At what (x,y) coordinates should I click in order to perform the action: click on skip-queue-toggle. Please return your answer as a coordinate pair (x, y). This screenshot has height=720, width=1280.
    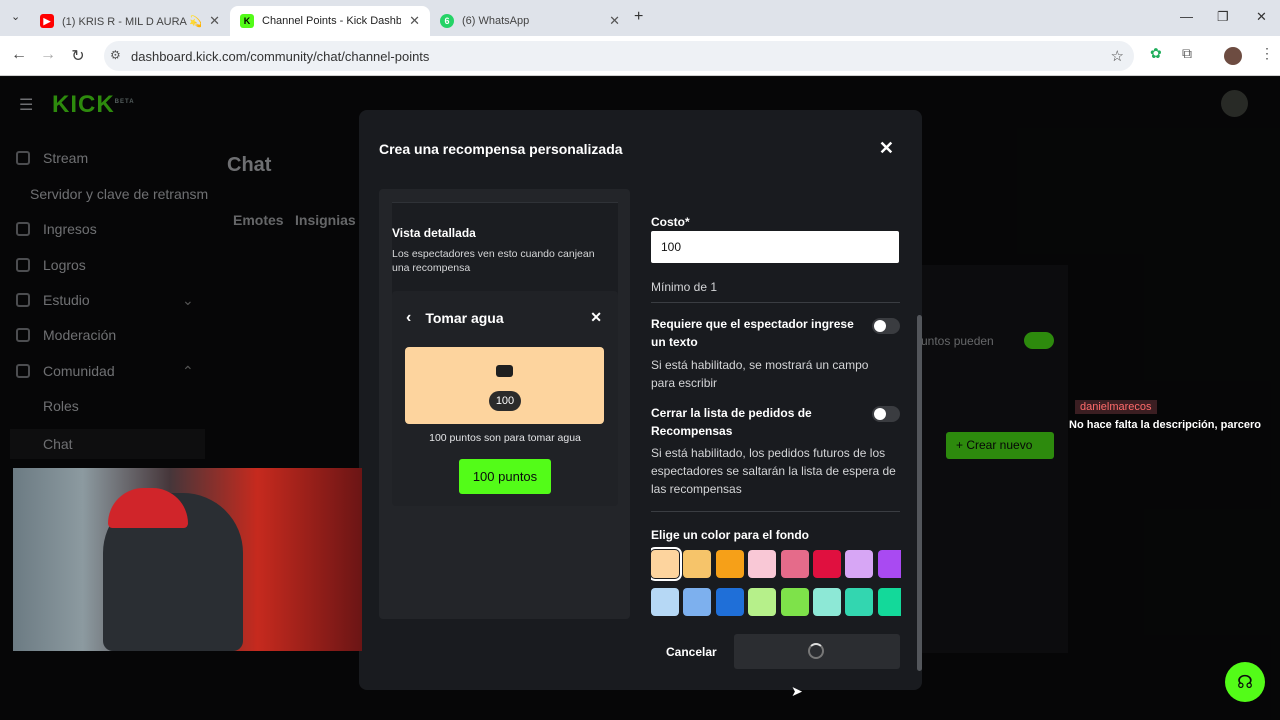
    Looking at the image, I should click on (886, 414).